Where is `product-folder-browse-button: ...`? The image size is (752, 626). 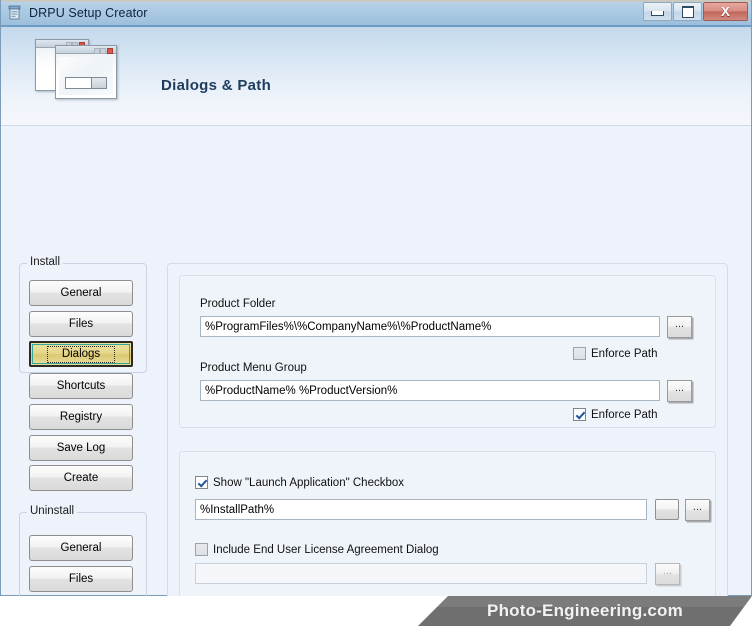
product-folder-browse-button: ... is located at coordinates (679, 327).